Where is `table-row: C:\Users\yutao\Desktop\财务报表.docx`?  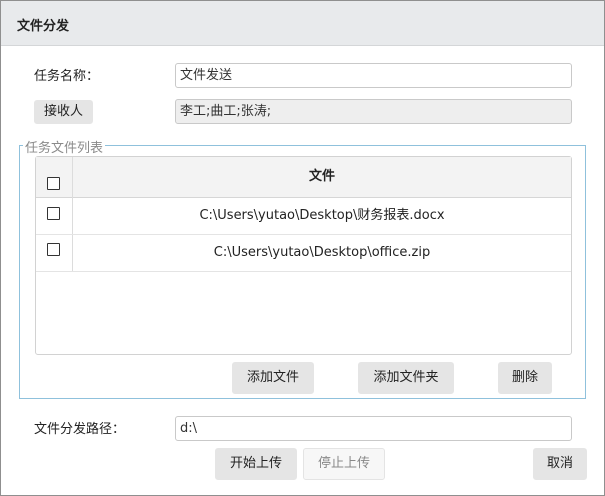
table-row: C:\Users\yutao\Desktop\财务报表.docx is located at coordinates (303, 216).